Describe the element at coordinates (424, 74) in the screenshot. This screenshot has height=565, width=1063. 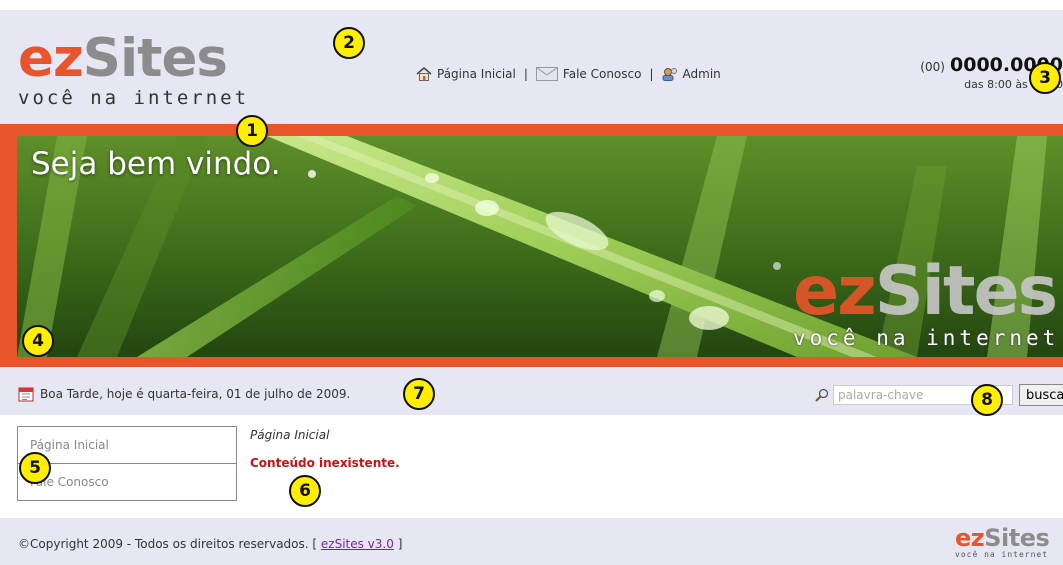
I see `home-icon` at that location.